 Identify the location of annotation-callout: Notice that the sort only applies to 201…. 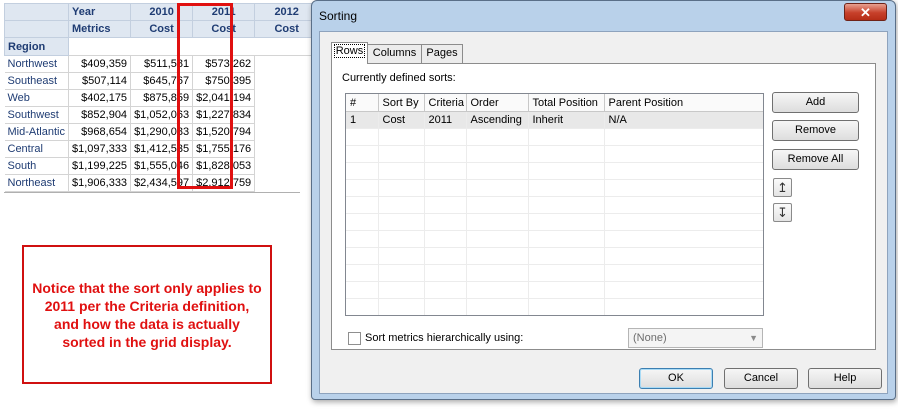
(147, 314).